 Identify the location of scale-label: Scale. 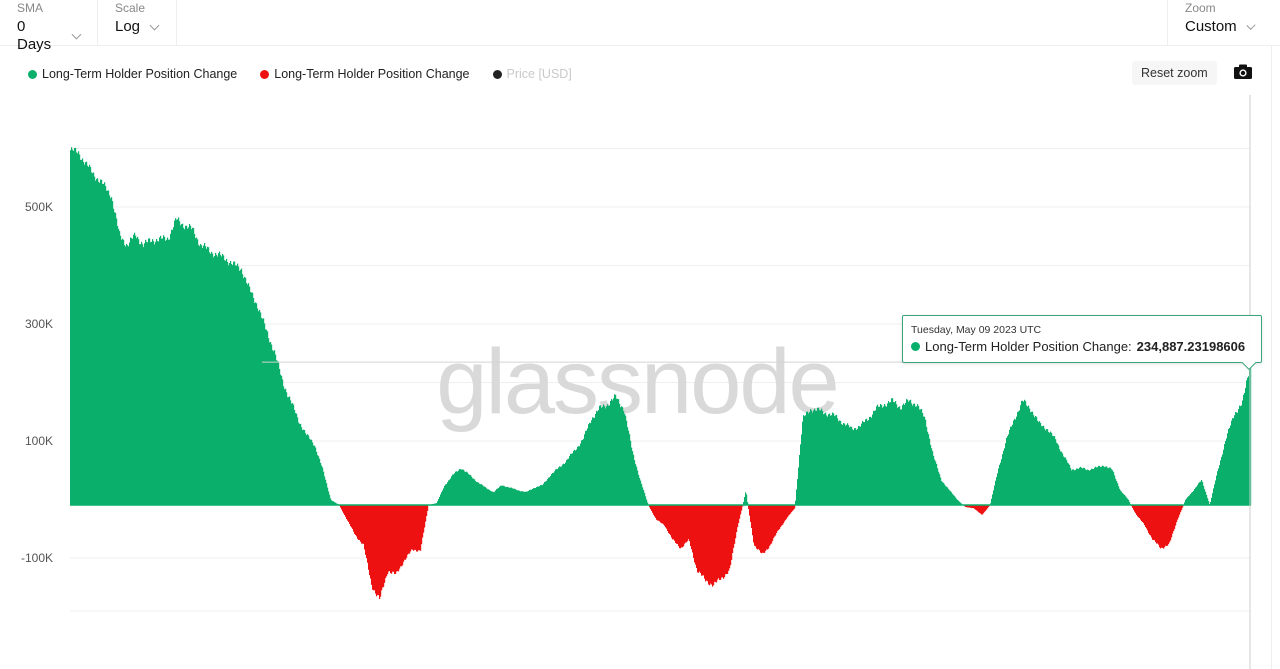
(130, 8).